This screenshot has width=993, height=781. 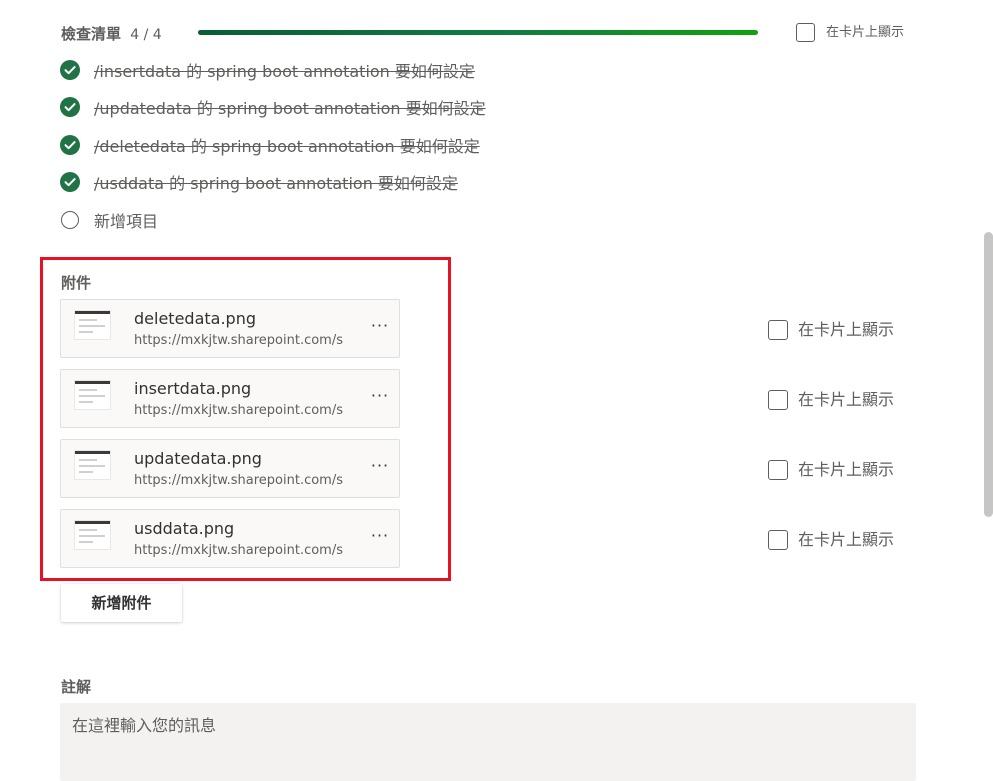 I want to click on comment-placeholder: 在這裡輸入您的訊息, so click(x=144, y=725).